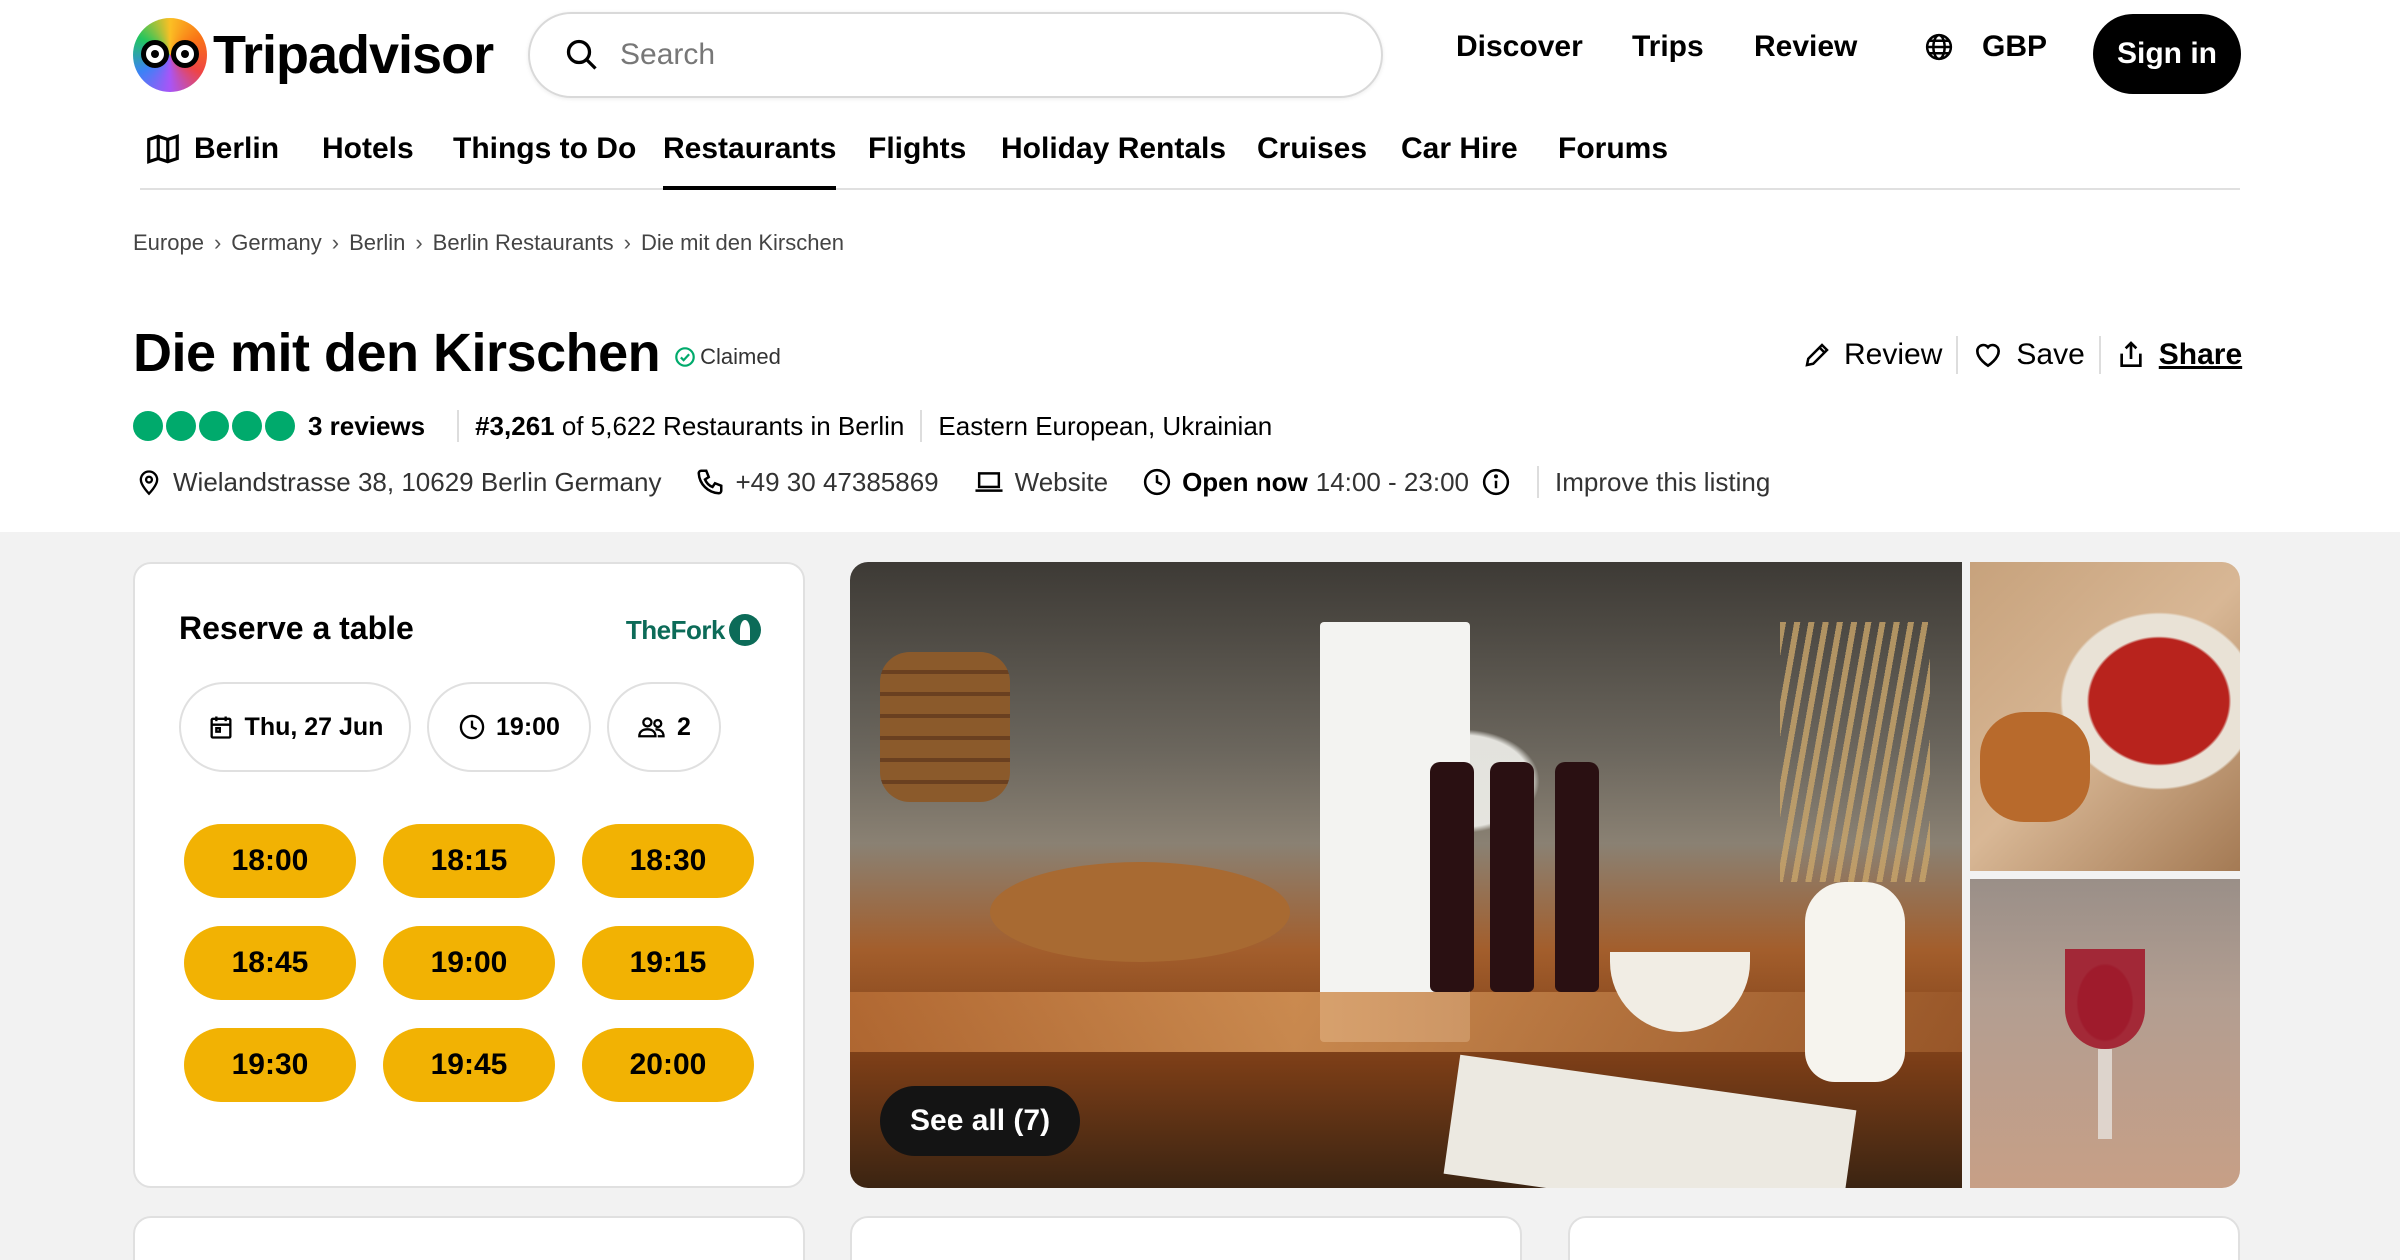 The width and height of the screenshot is (2400, 1260). I want to click on breadcrumb-germany: Germany, so click(276, 243).